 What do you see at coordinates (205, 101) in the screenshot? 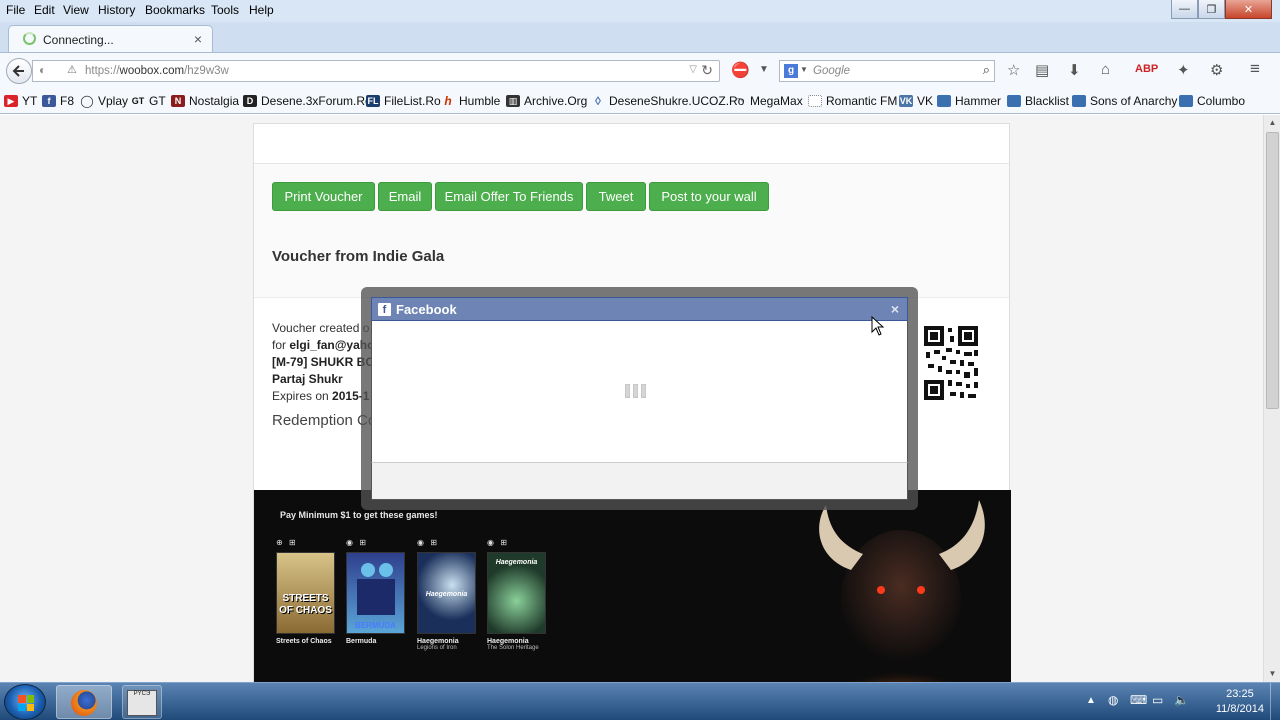
I see `bookmark-nostalgia: N Nostalgia` at bounding box center [205, 101].